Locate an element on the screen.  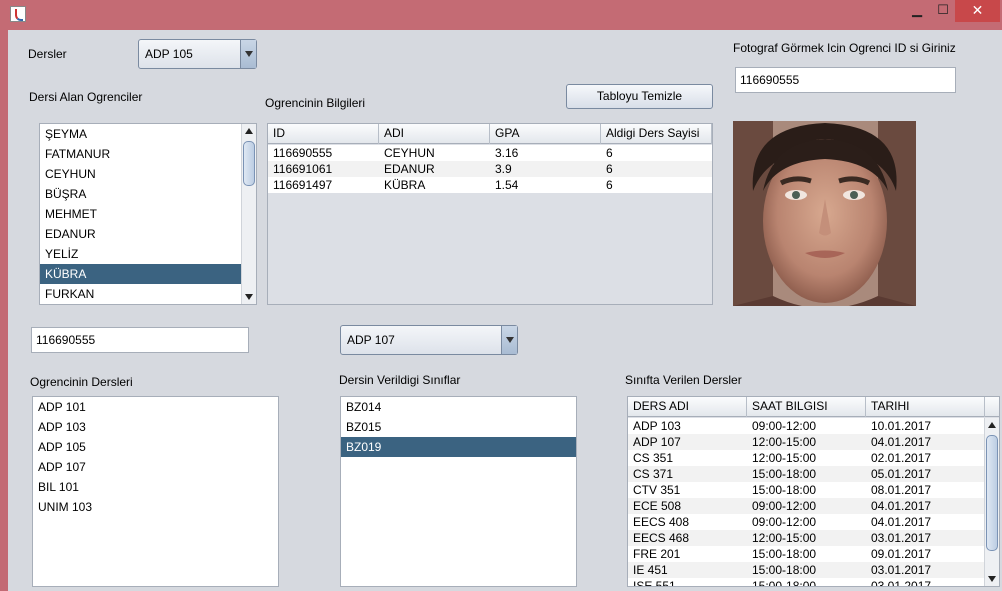
table-row: CTV 351 15:00-18:00 08.01.2017 is located at coordinates (806, 490).